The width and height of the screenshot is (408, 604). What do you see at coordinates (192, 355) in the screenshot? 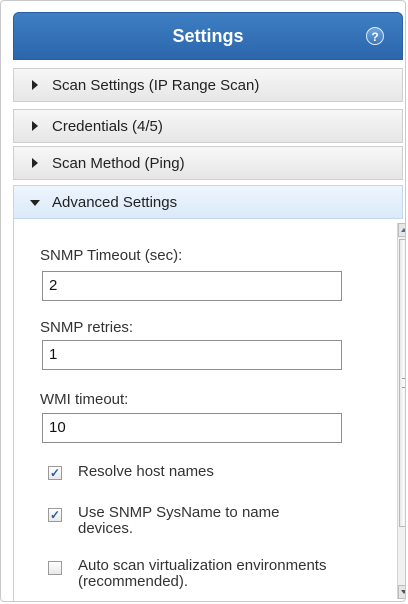
I see `snmp-retries-input: 1` at bounding box center [192, 355].